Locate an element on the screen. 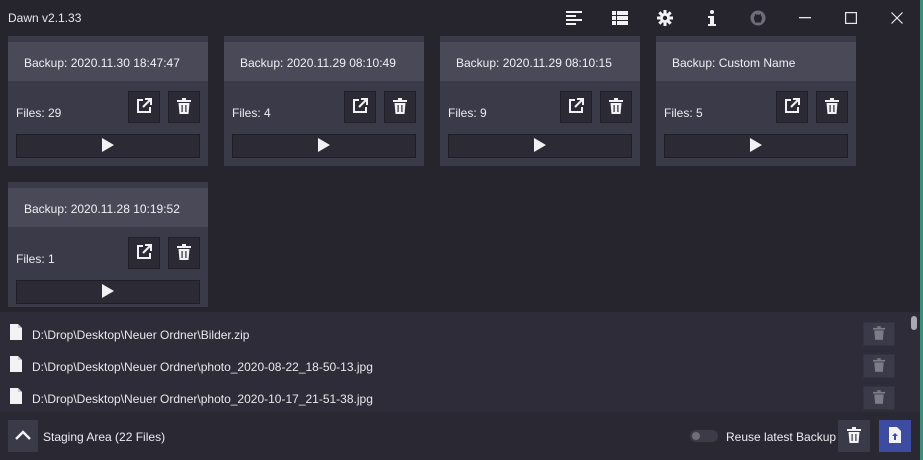  backup-card: Backup: 2020.11.28 10:19:52 Files: 1 is located at coordinates (108, 244).